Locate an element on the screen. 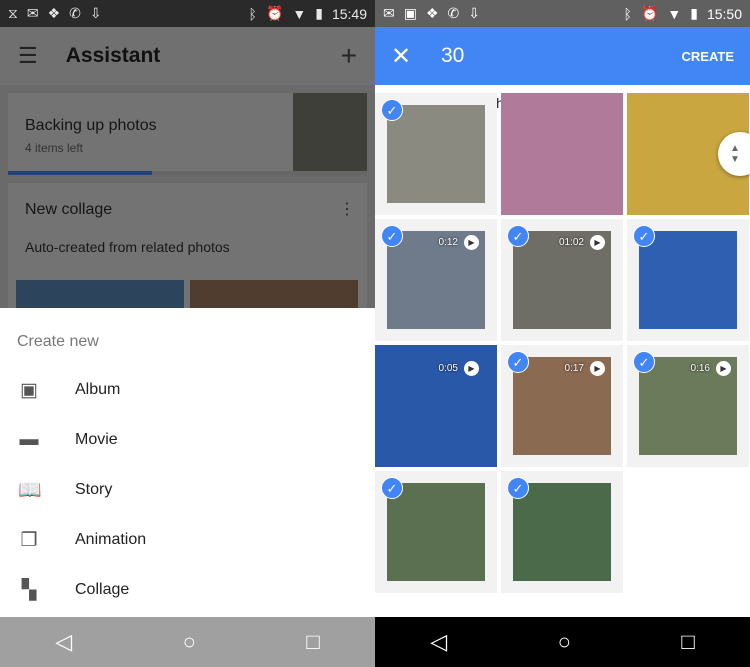 This screenshot has width=750, height=667. notification-icon: ⧖ is located at coordinates (13, 13).